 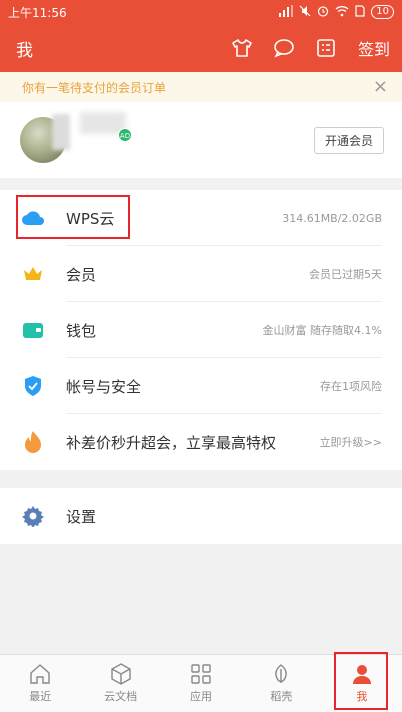 I want to click on menu-item-label: 会员, so click(x=81, y=274).